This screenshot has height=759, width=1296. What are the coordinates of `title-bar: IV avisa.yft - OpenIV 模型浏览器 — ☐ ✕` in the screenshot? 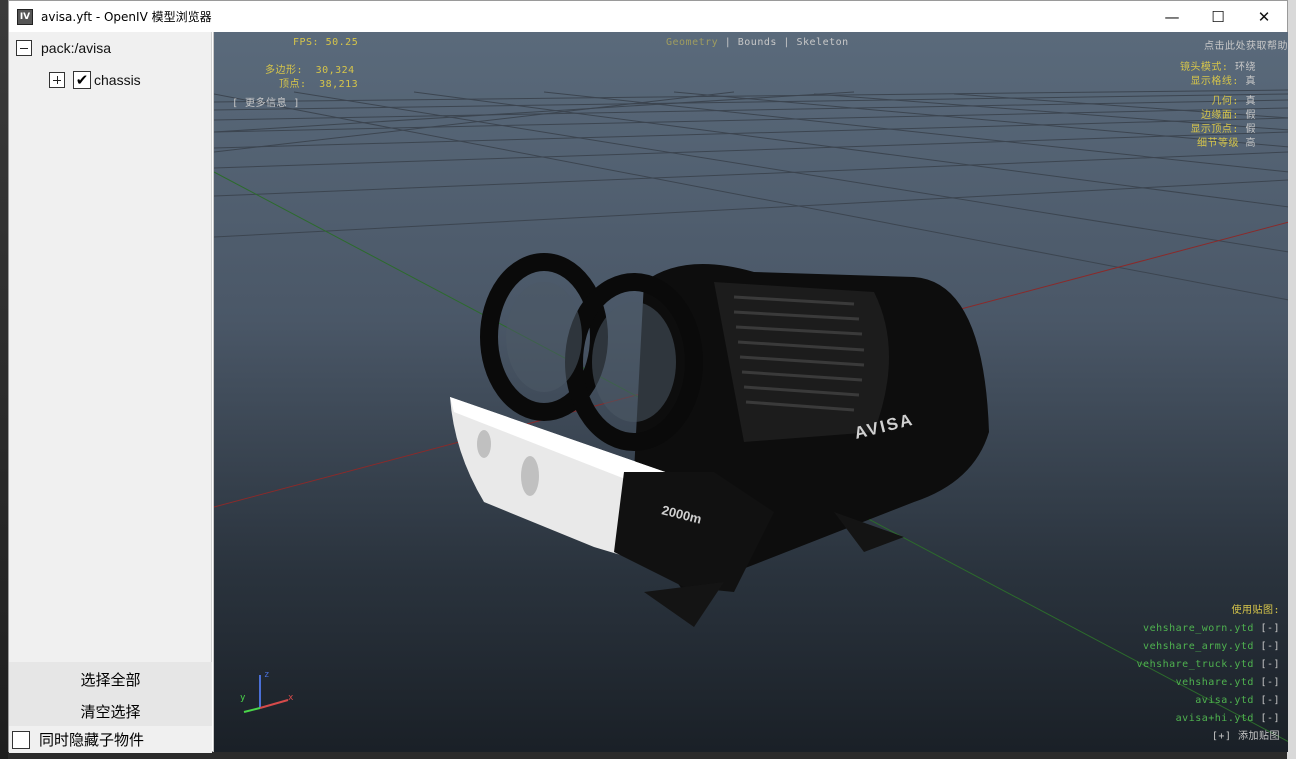 It's located at (648, 16).